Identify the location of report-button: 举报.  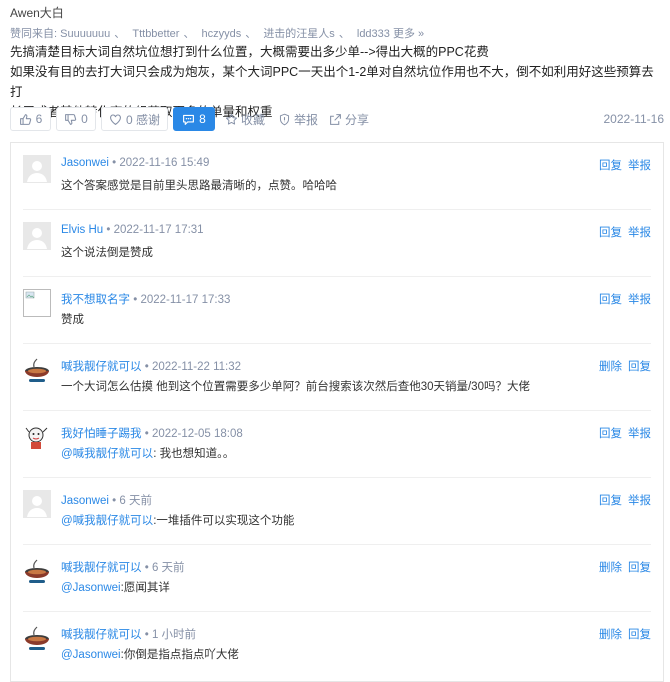
(298, 119).